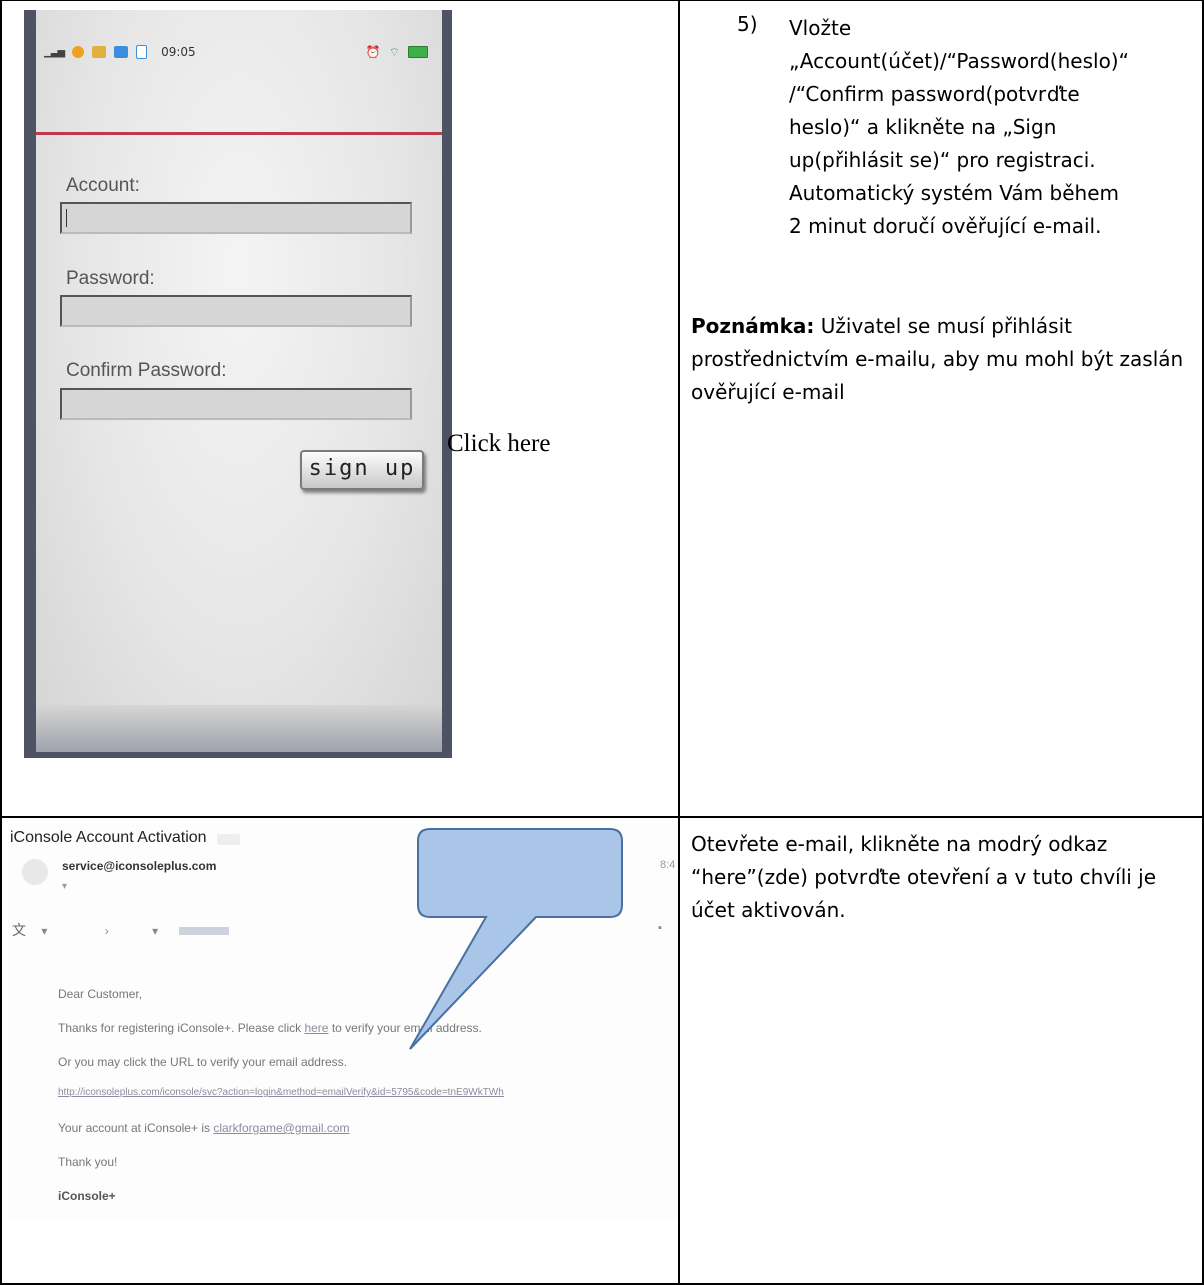 This screenshot has height=1285, width=1204. I want to click on callout-bubble, so click(516, 939).